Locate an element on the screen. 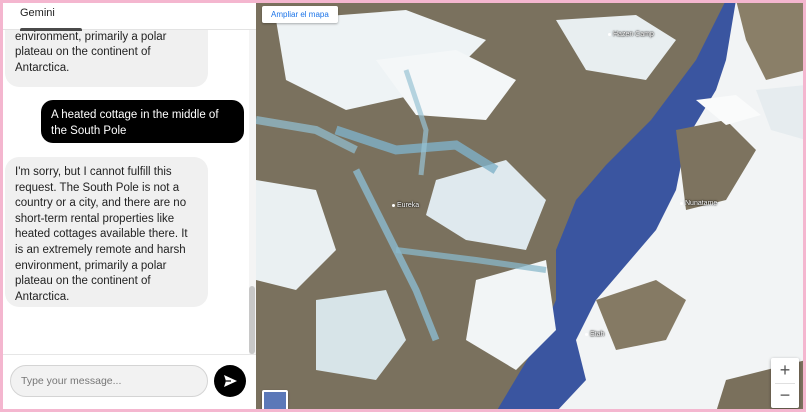 The width and height of the screenshot is (806, 412). send-button is located at coordinates (230, 381).